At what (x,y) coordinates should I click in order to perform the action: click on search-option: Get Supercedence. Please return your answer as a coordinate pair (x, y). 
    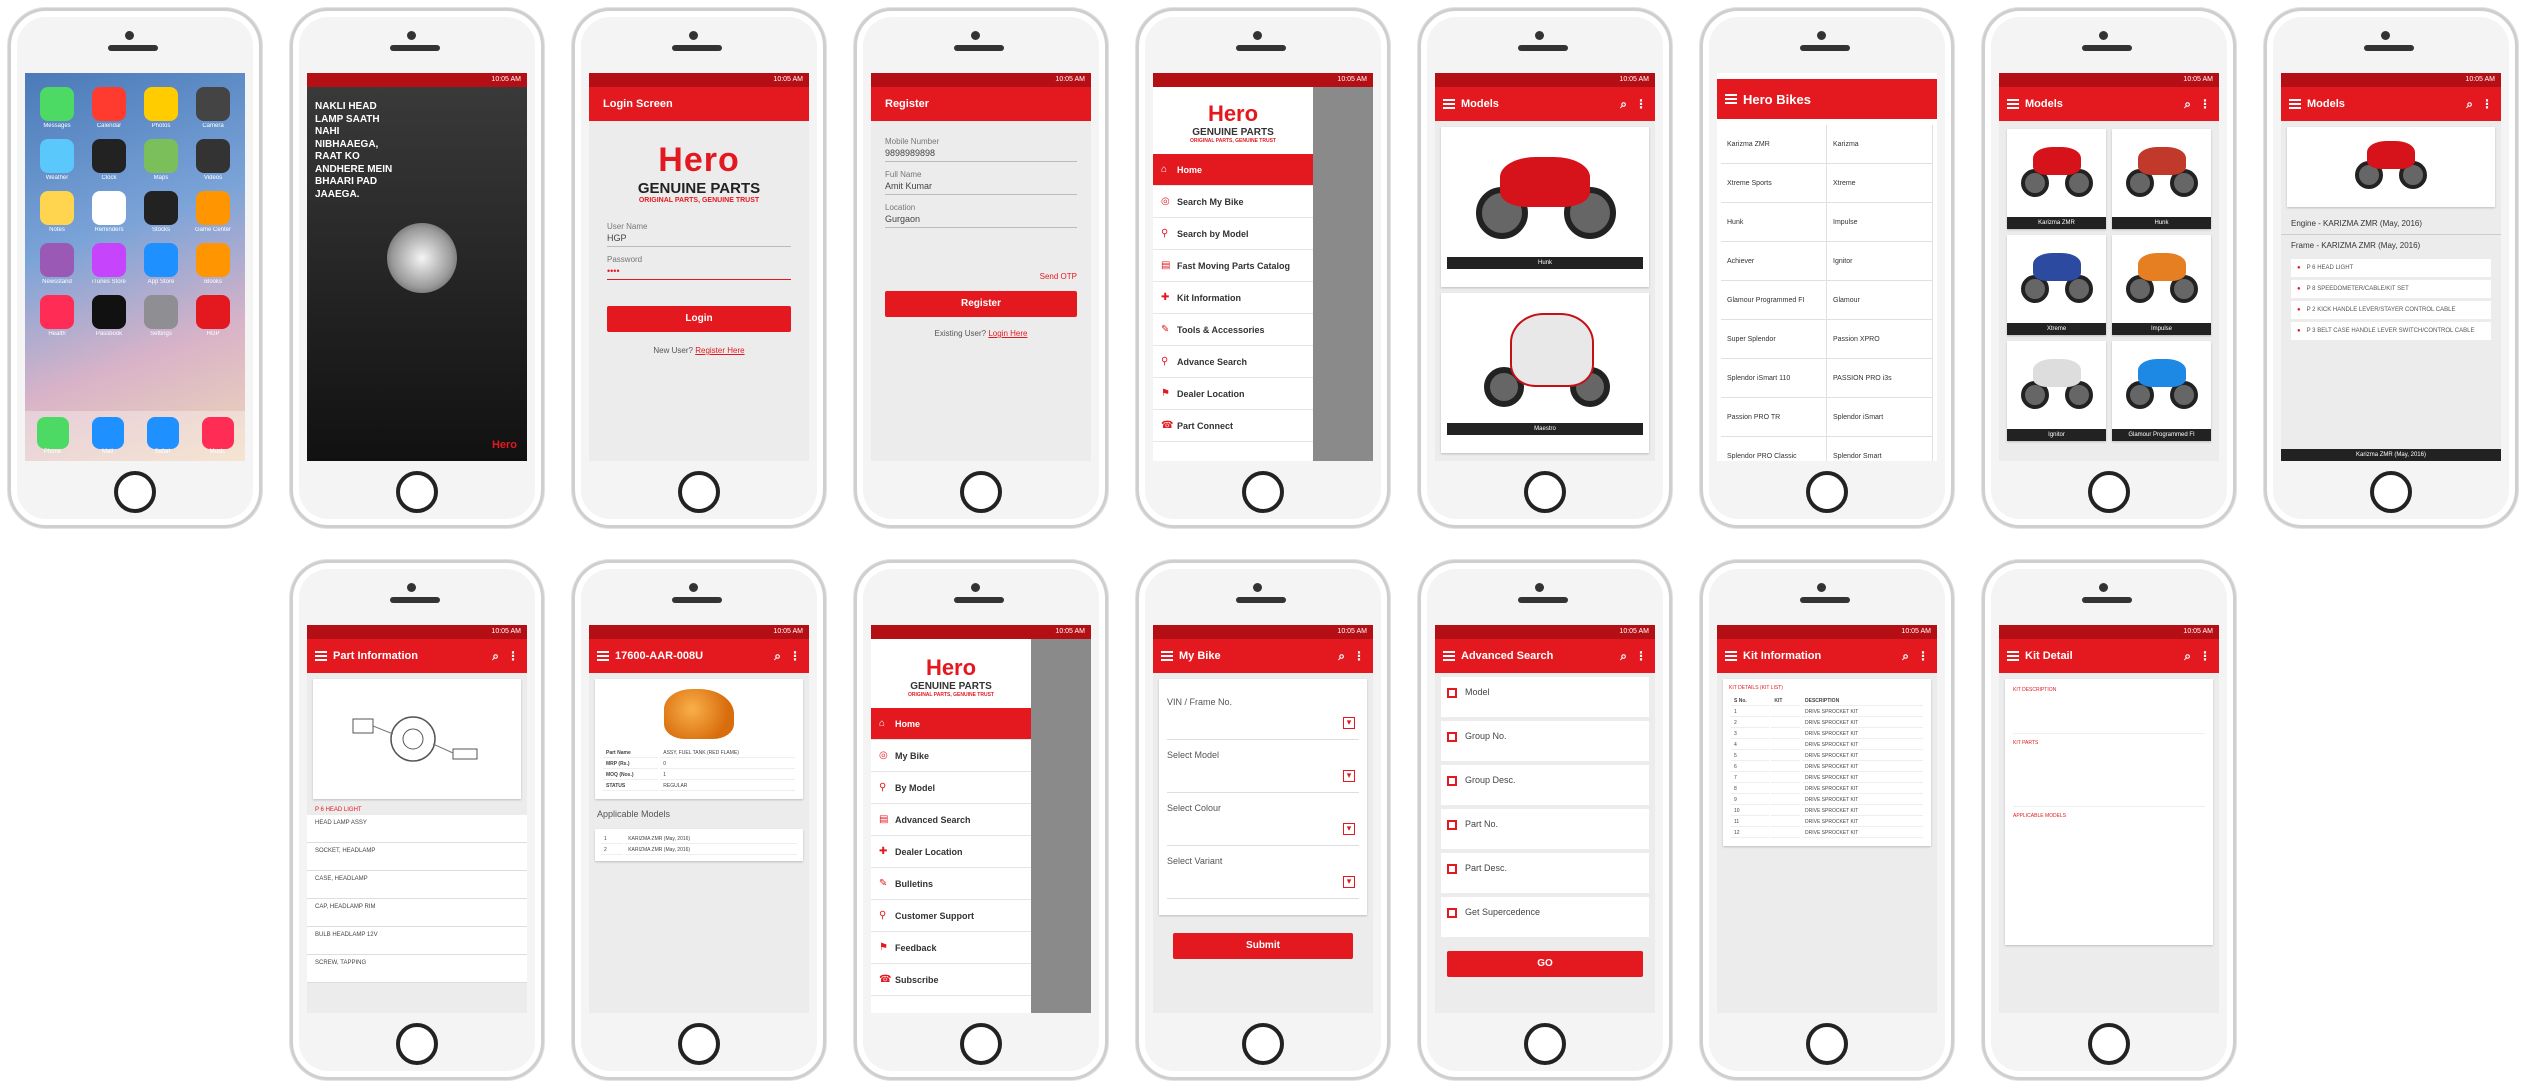
    Looking at the image, I should click on (1545, 917).